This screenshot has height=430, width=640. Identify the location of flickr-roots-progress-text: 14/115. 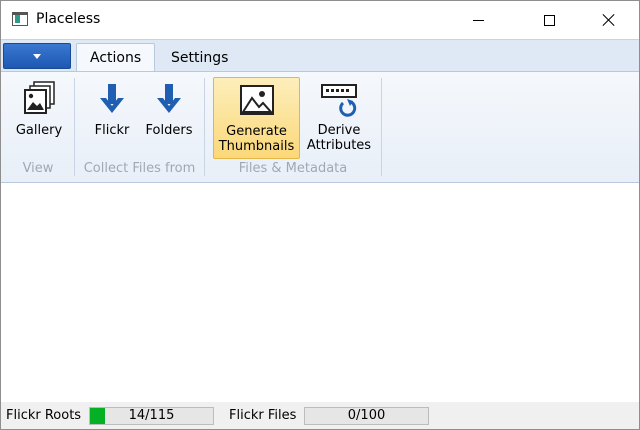
(151, 415).